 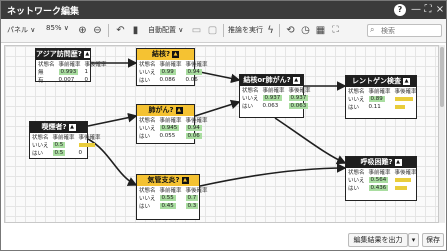 What do you see at coordinates (58, 127) in the screenshot?
I see `node-title: 喫煙者? ▲` at bounding box center [58, 127].